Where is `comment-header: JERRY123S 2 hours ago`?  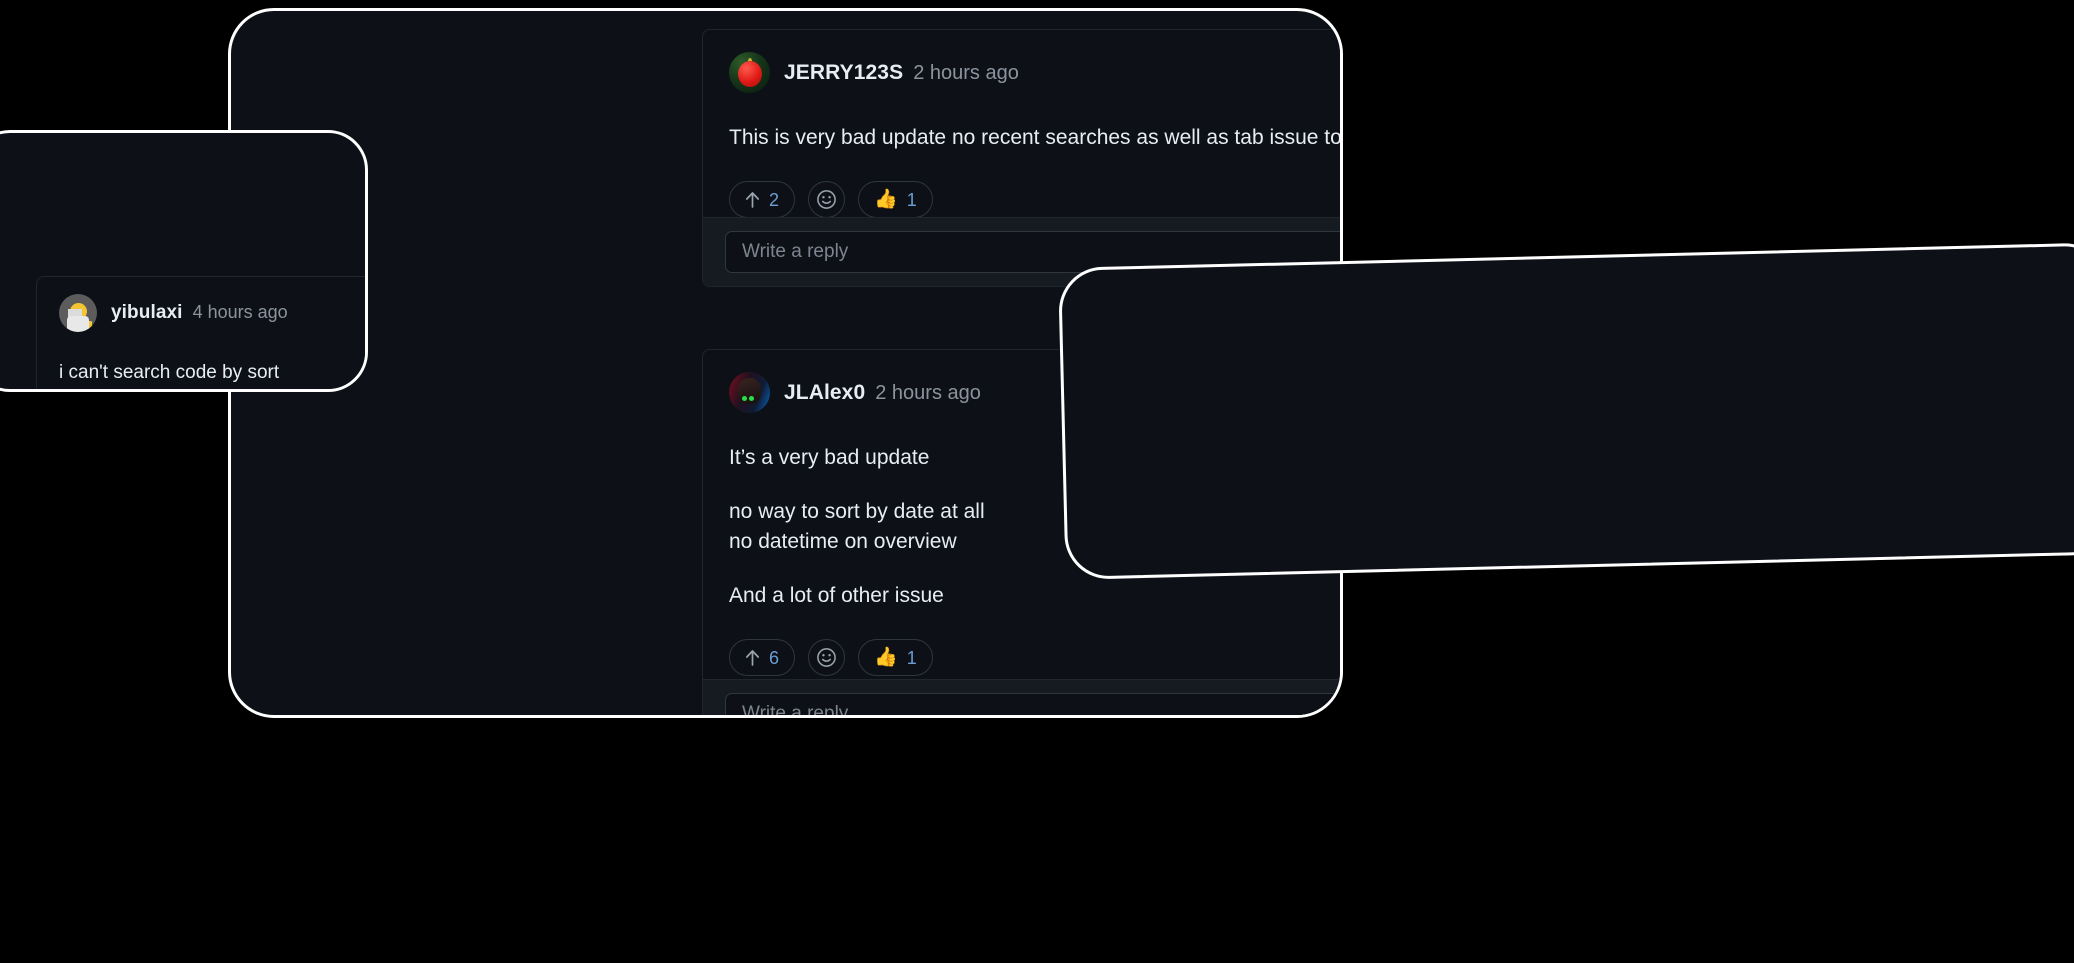 comment-header: JERRY123S 2 hours ago is located at coordinates (1034, 72).